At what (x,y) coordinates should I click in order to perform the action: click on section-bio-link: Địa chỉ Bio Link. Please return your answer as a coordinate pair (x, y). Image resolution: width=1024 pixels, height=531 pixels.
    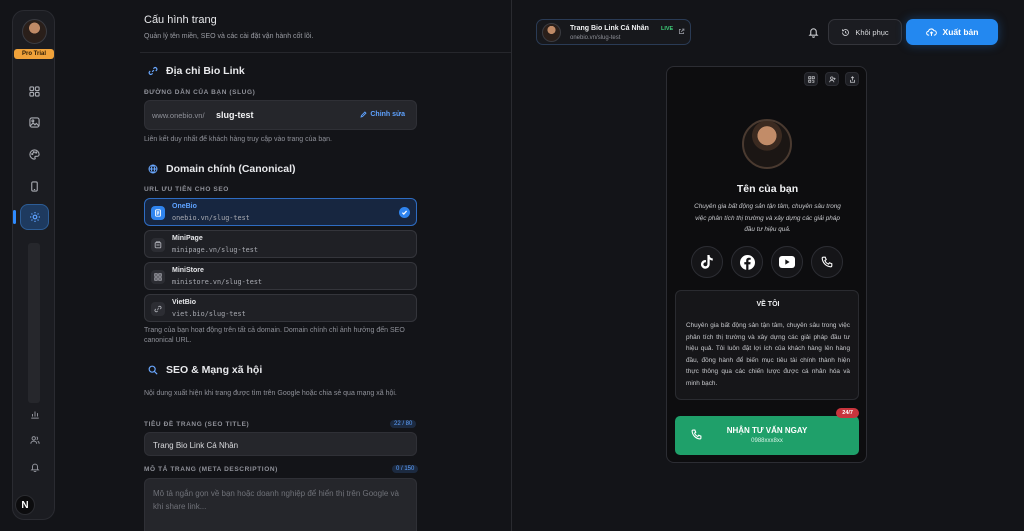
    Looking at the image, I should click on (196, 71).